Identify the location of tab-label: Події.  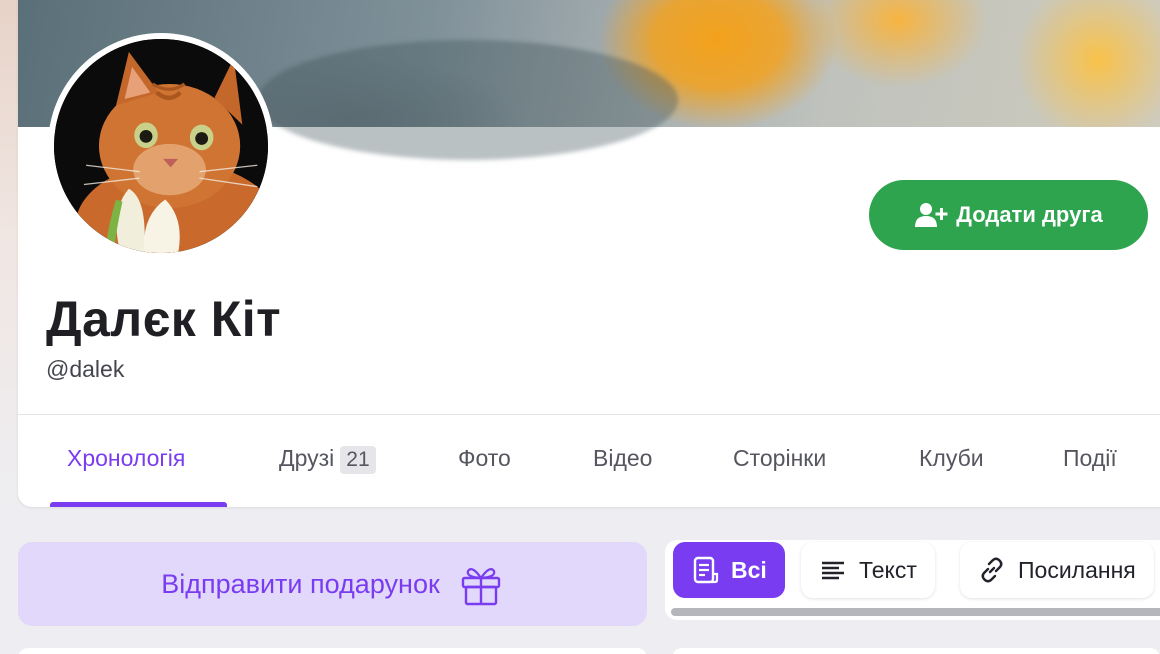
(1090, 458).